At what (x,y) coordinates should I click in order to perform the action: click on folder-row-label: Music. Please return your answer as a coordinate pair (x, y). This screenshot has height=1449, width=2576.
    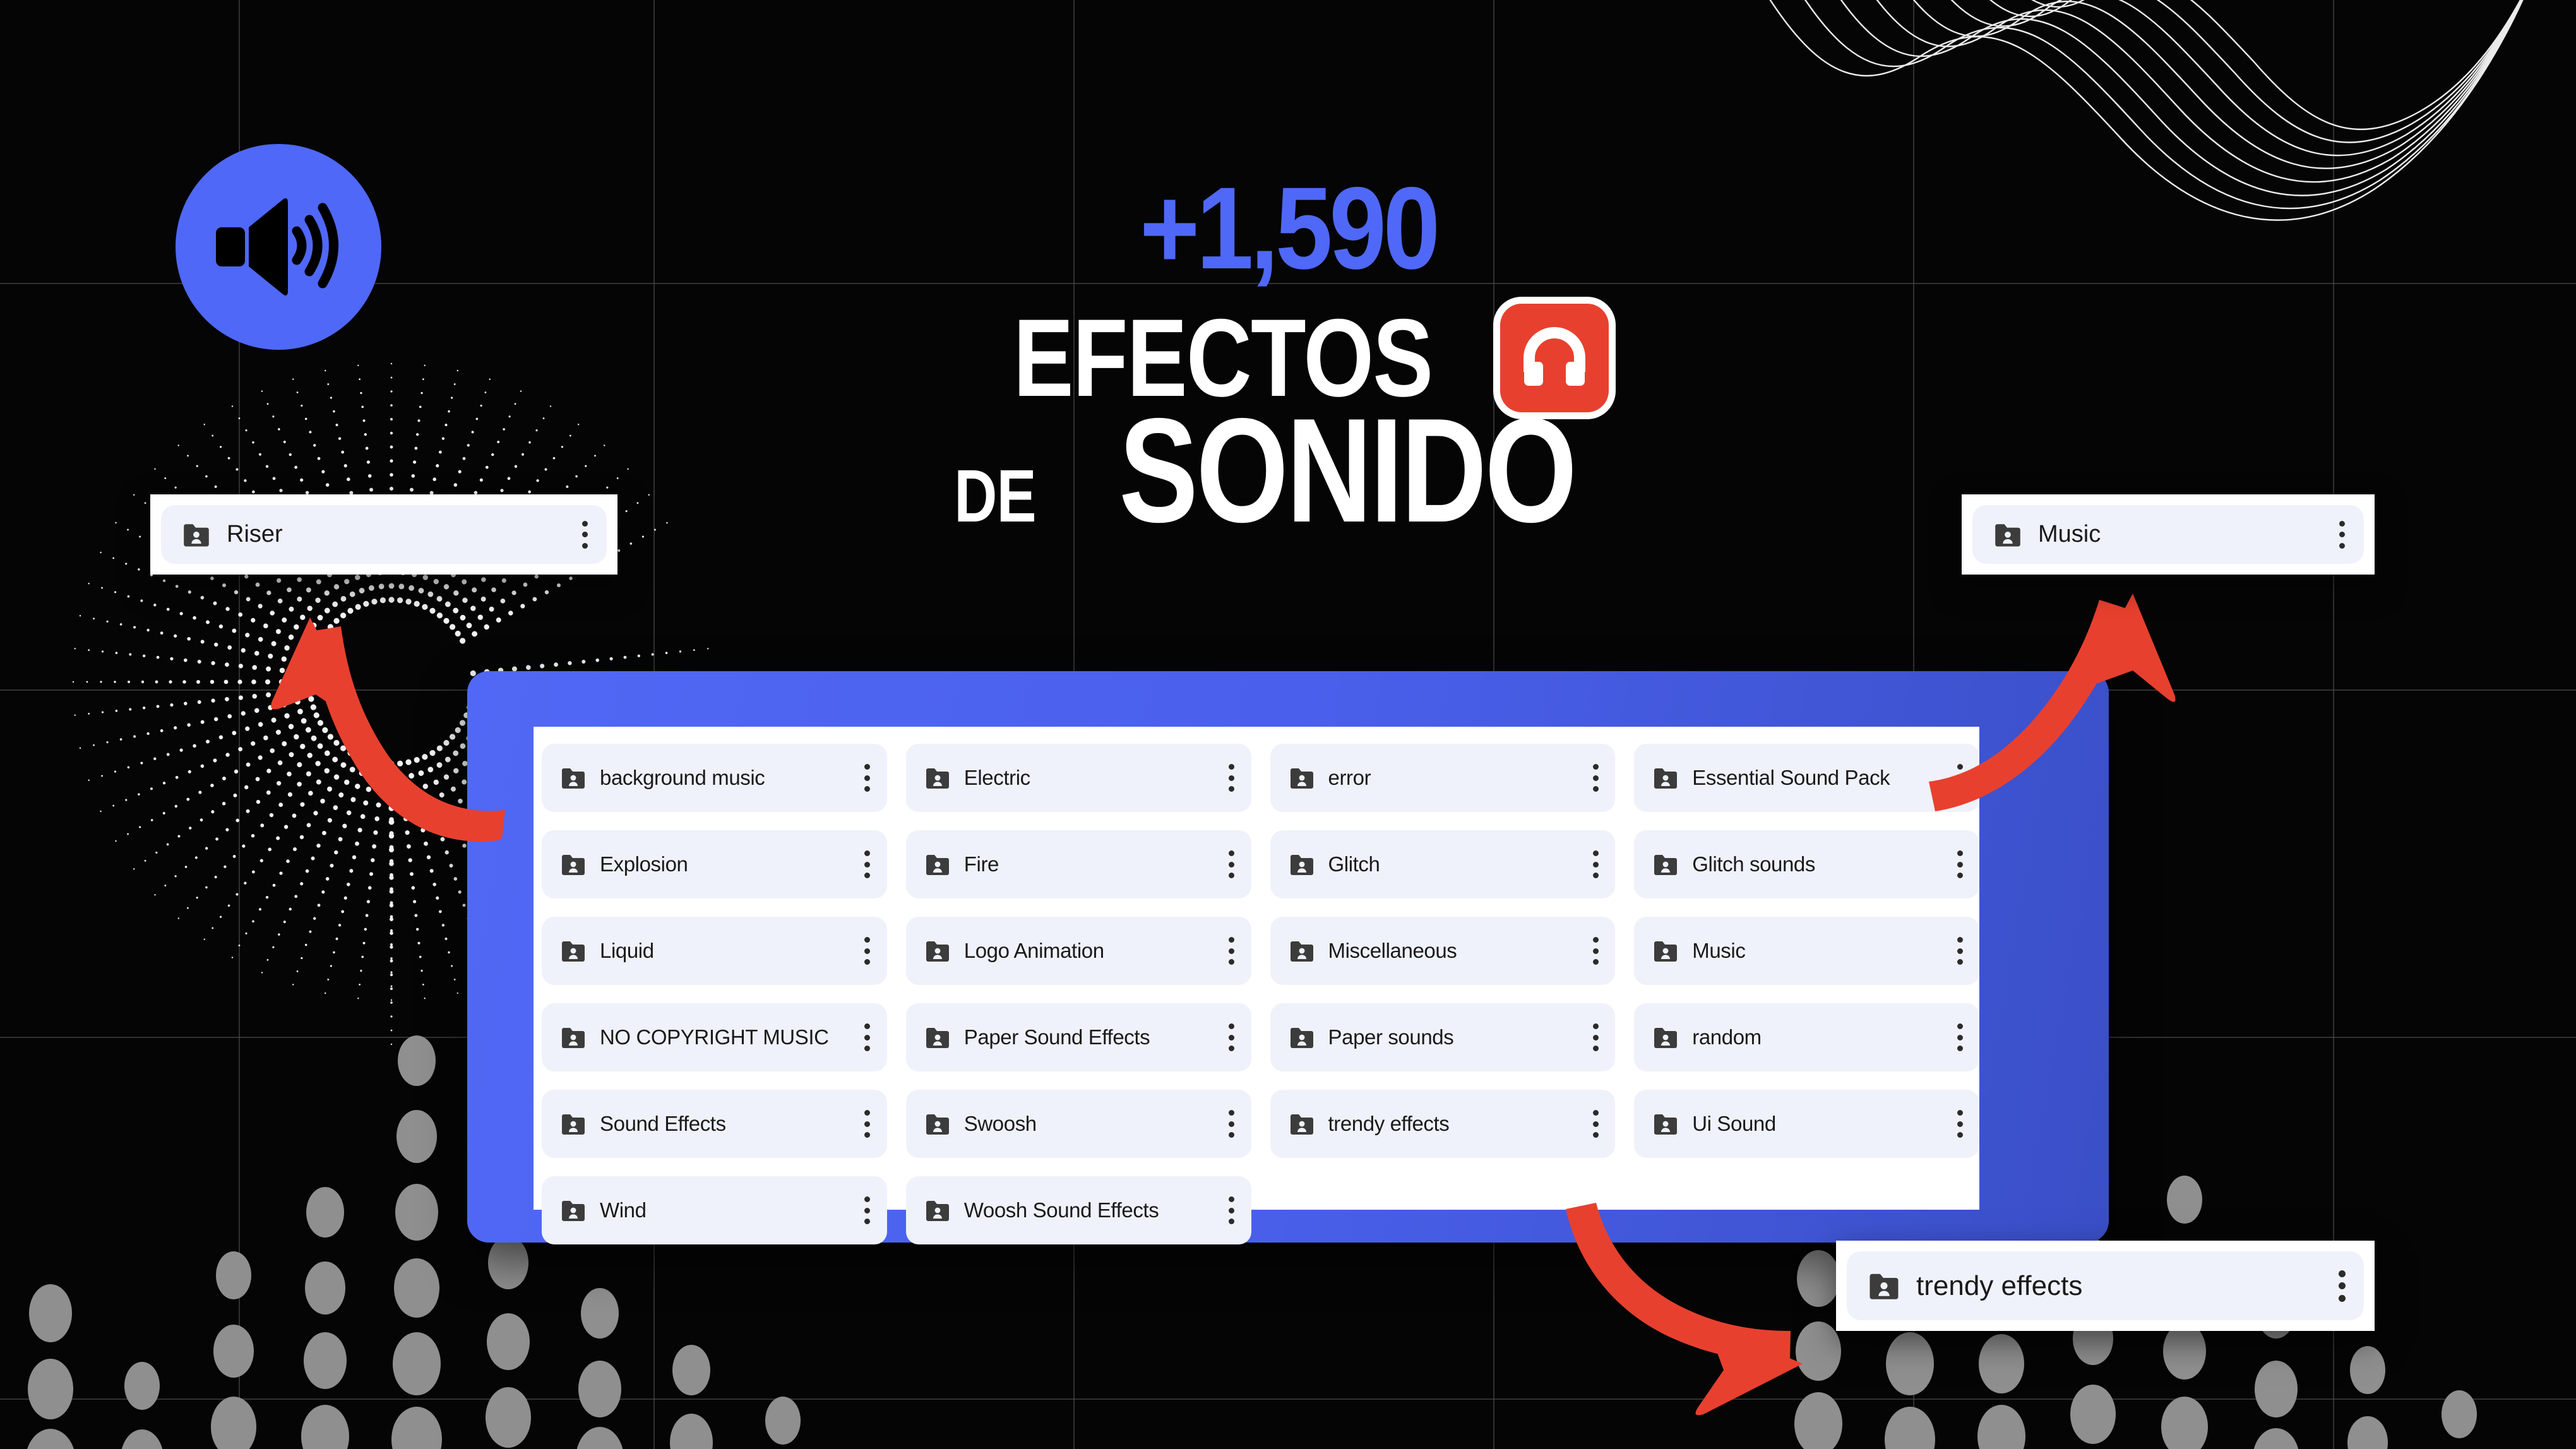
    Looking at the image, I should click on (1719, 950).